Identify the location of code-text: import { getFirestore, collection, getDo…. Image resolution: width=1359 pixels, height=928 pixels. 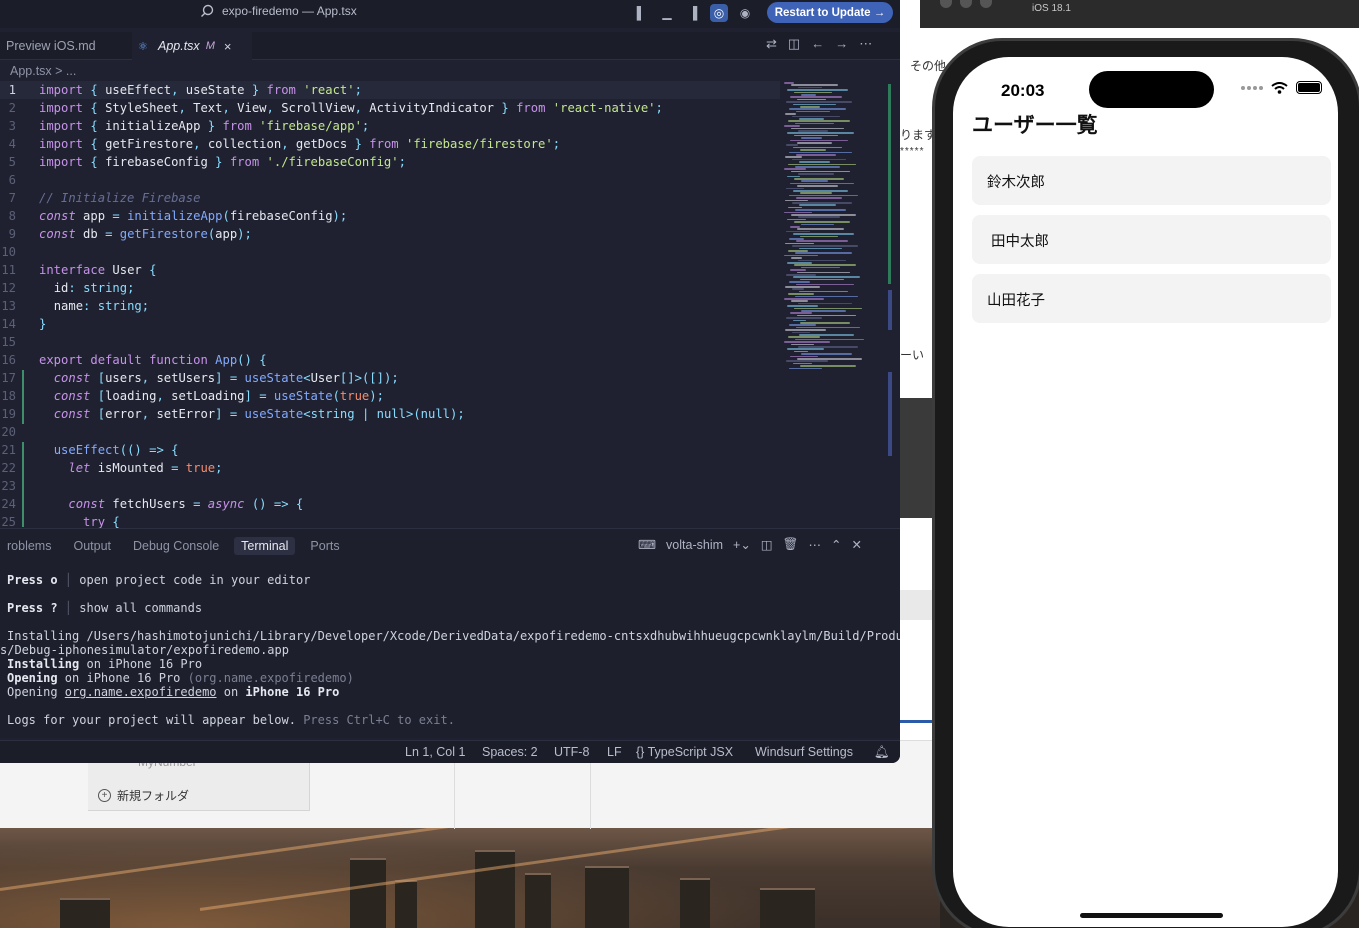
(300, 144).